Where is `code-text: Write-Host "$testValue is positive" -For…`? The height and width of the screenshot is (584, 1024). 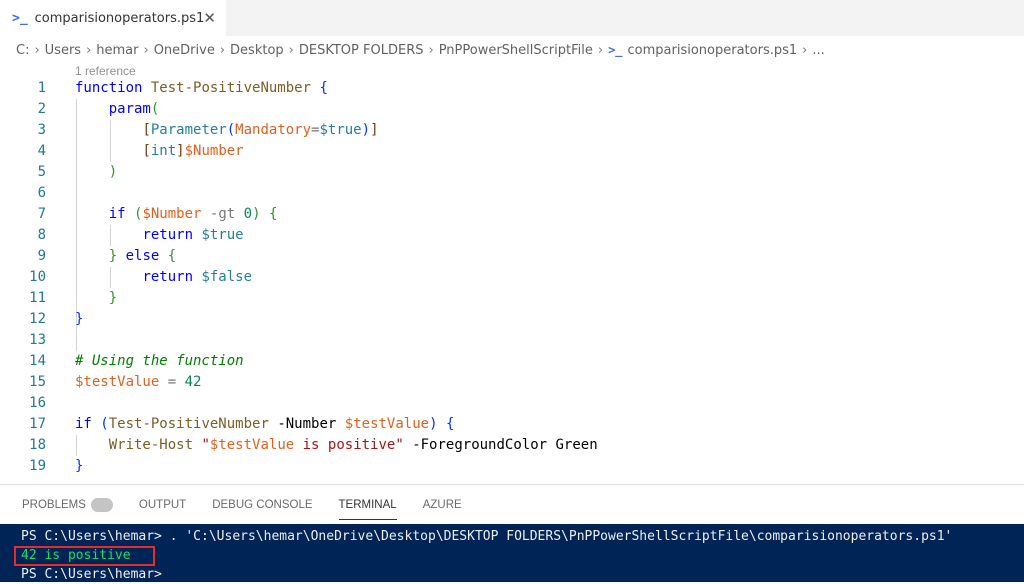
code-text: Write-Host "$testValue is positive" -For… is located at coordinates (353, 445).